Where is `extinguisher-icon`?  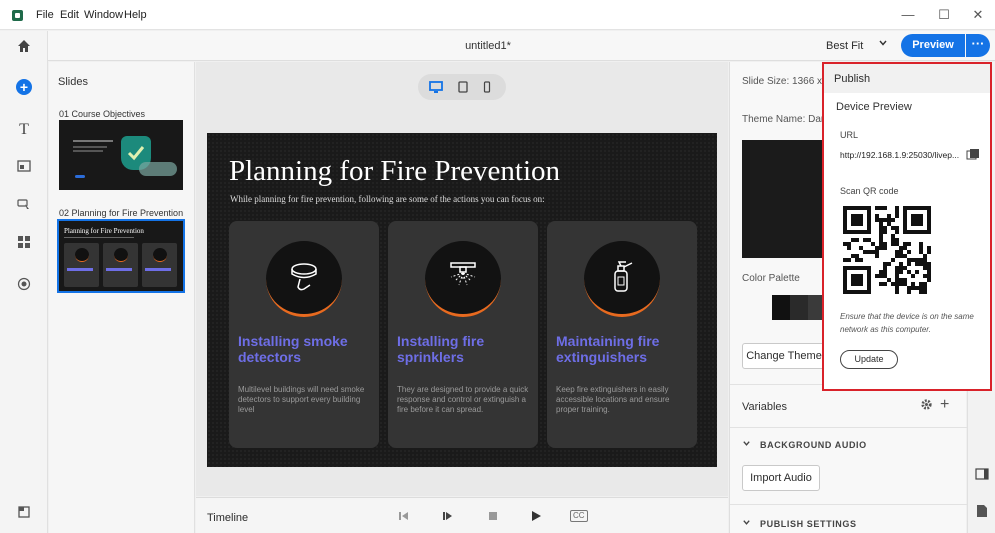 extinguisher-icon is located at coordinates (622, 279).